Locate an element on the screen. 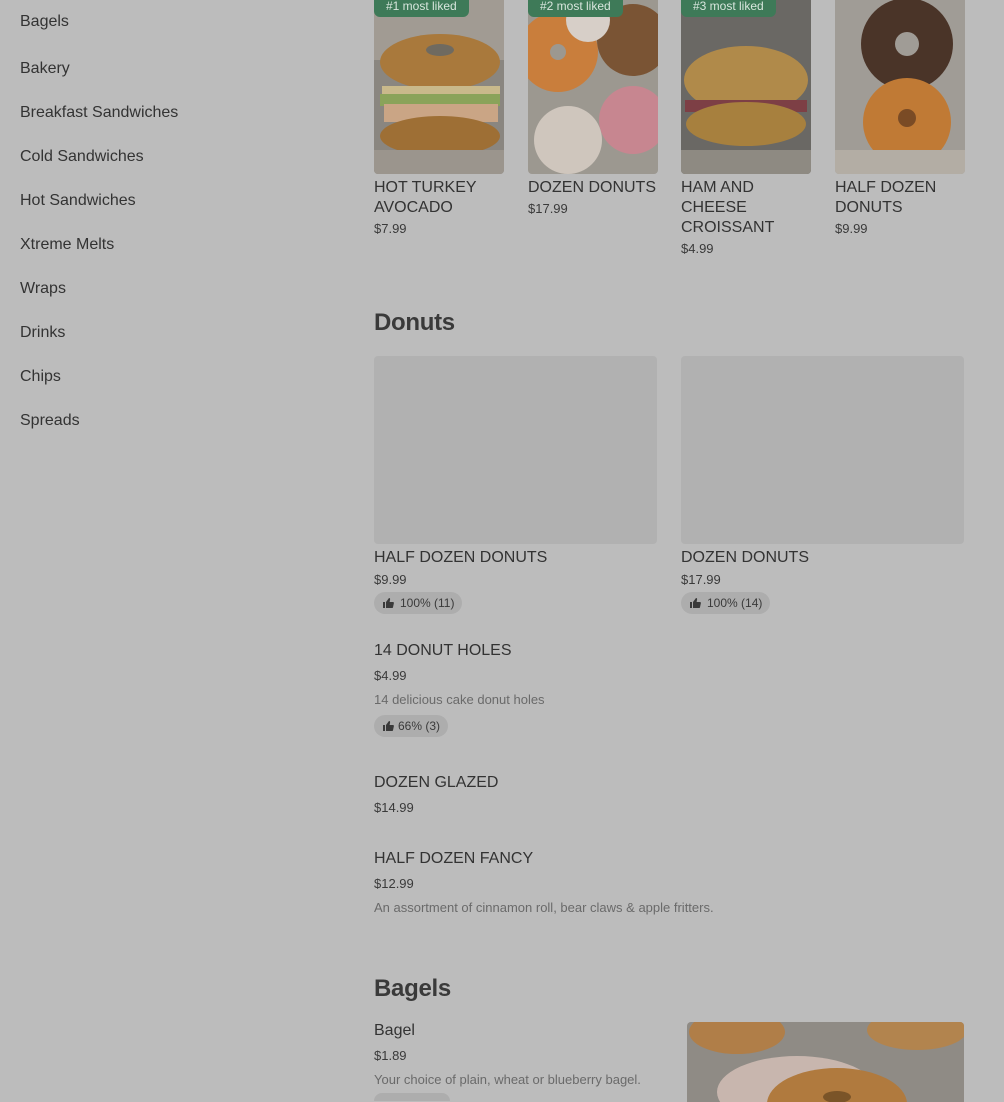  sidebar-item-xtreme-melts: Xtreme Melts is located at coordinates (170, 242).